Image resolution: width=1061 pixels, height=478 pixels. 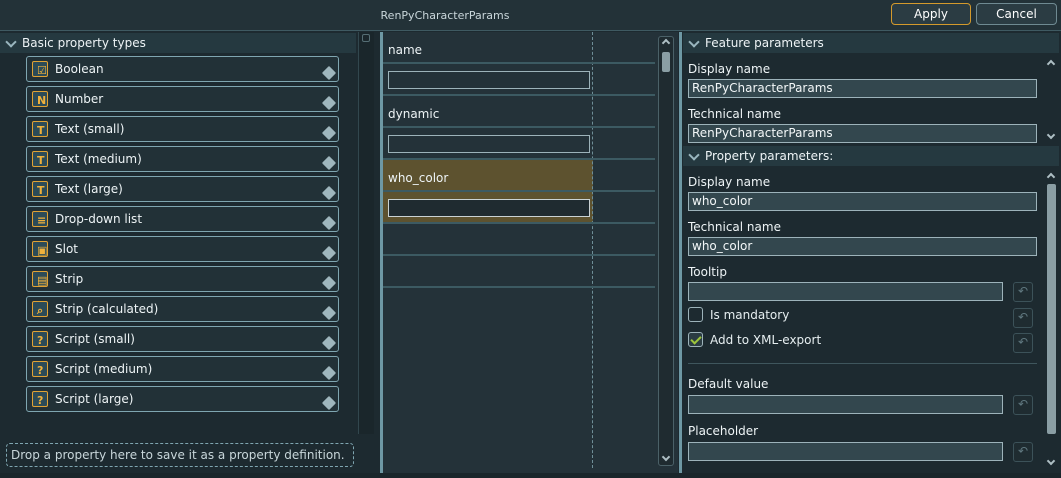 I want to click on xml-export-label: Add to XML-export, so click(x=766, y=339).